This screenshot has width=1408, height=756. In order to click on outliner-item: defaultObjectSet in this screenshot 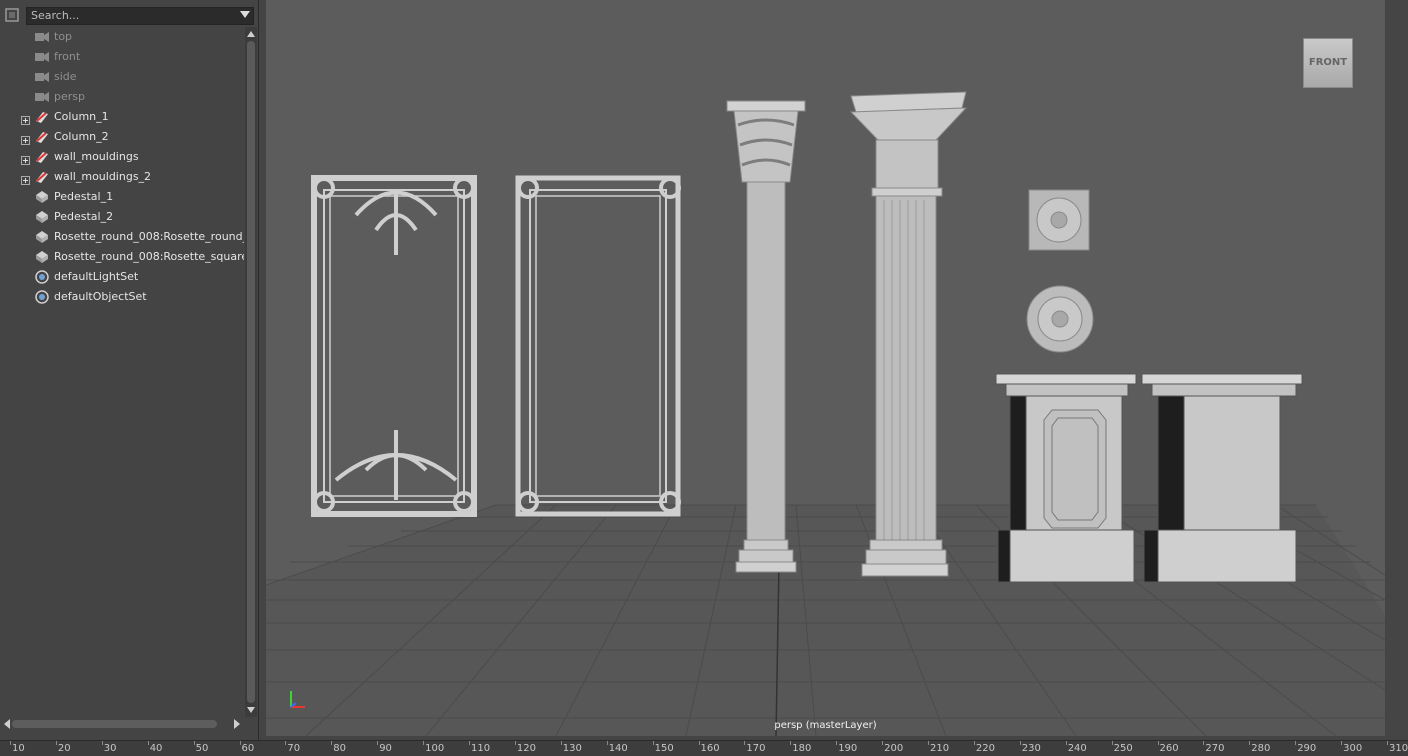, I will do `click(122, 297)`.